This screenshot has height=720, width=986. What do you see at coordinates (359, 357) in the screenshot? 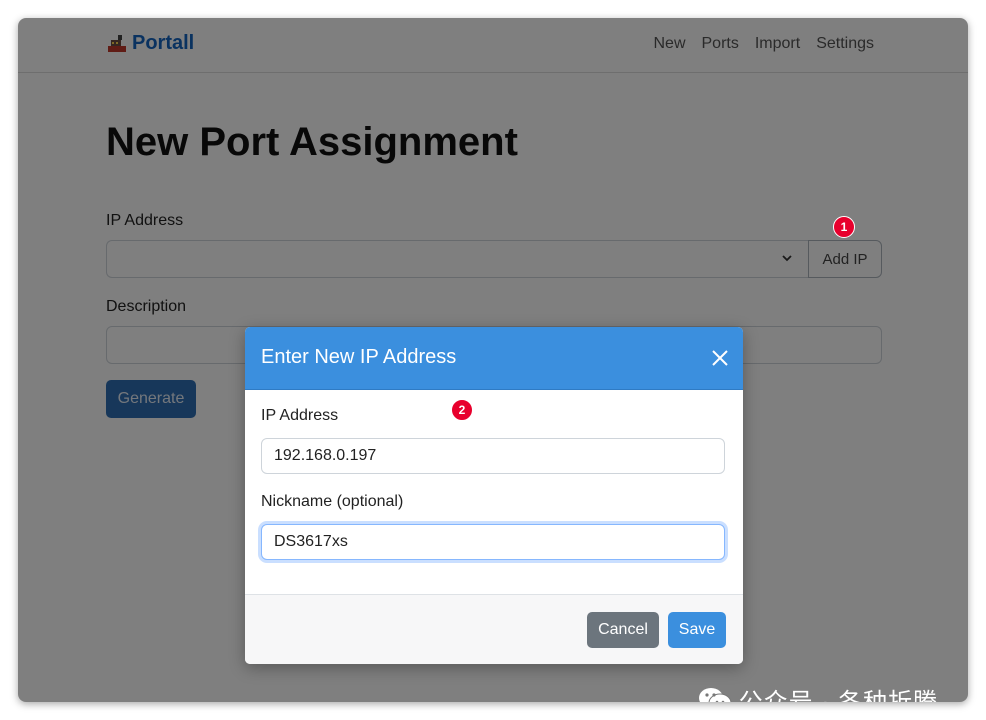
I see `modal-title: Enter New IP Address` at bounding box center [359, 357].